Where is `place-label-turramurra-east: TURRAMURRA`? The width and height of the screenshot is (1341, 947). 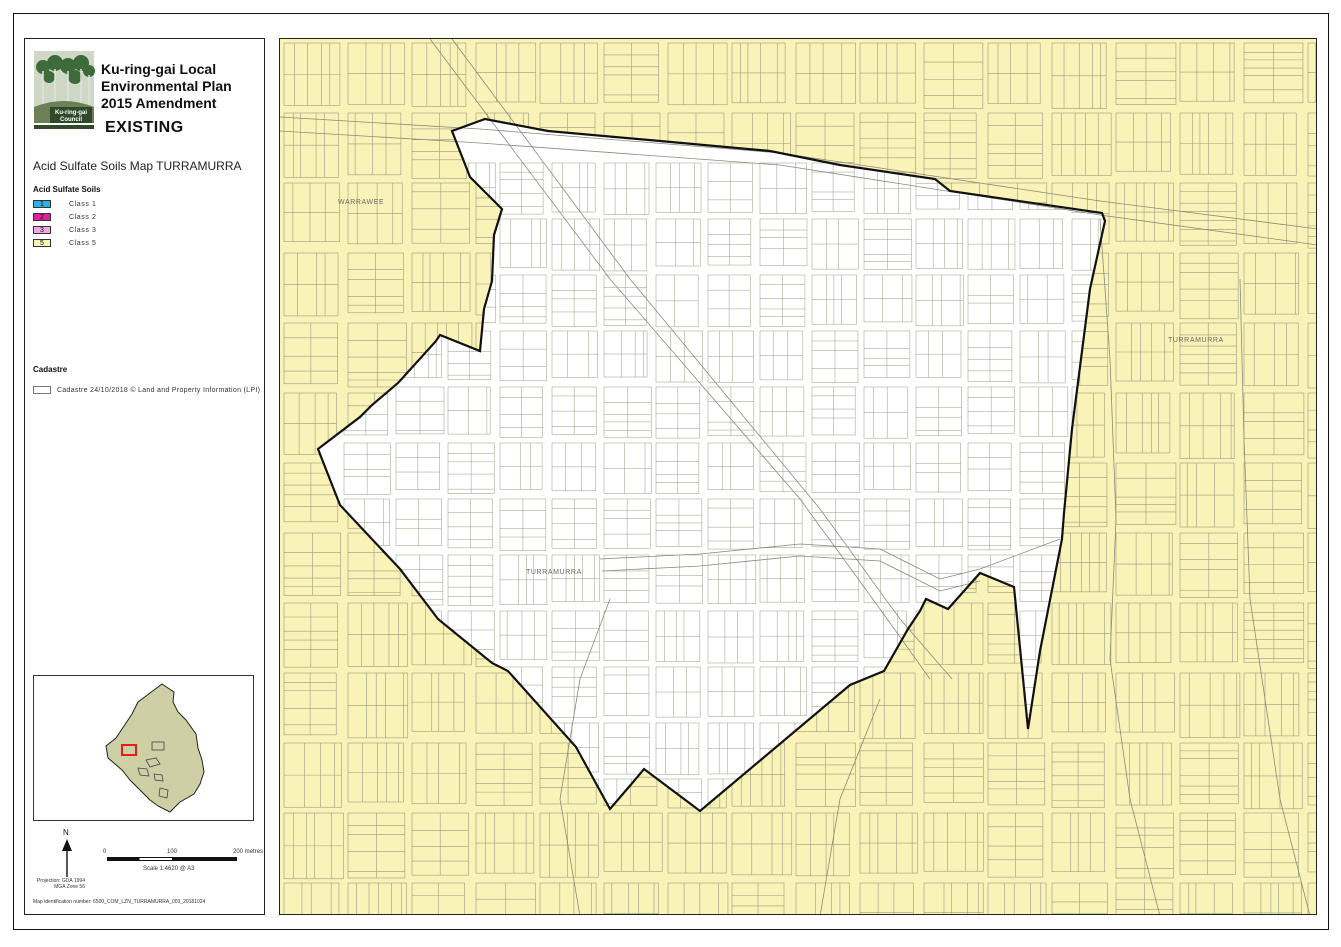 place-label-turramurra-east: TURRAMURRA is located at coordinates (1196, 340).